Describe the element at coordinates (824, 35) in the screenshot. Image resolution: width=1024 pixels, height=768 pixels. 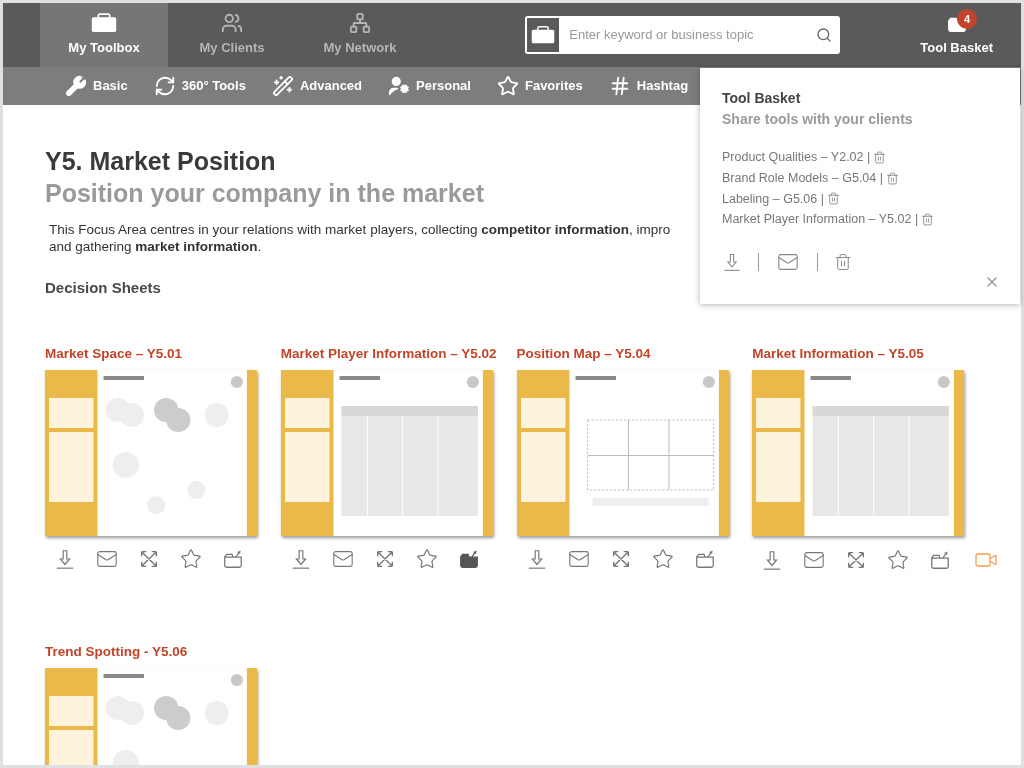
I see `search-icon` at that location.